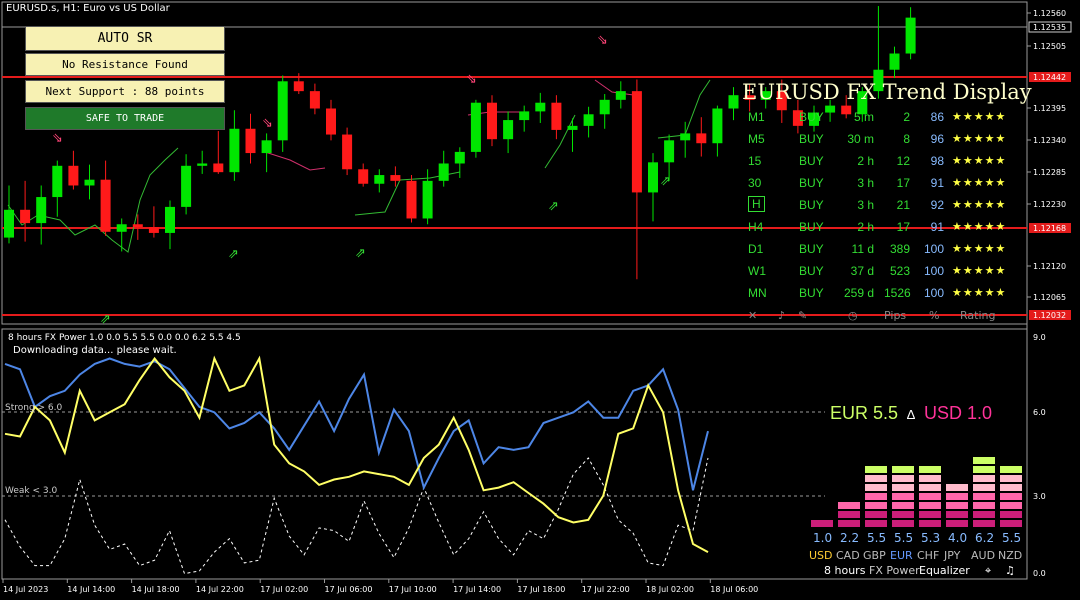  I want to click on trend-row-m5: M5 BUY 30 m 8 96 ★★★★★, so click(884, 140).